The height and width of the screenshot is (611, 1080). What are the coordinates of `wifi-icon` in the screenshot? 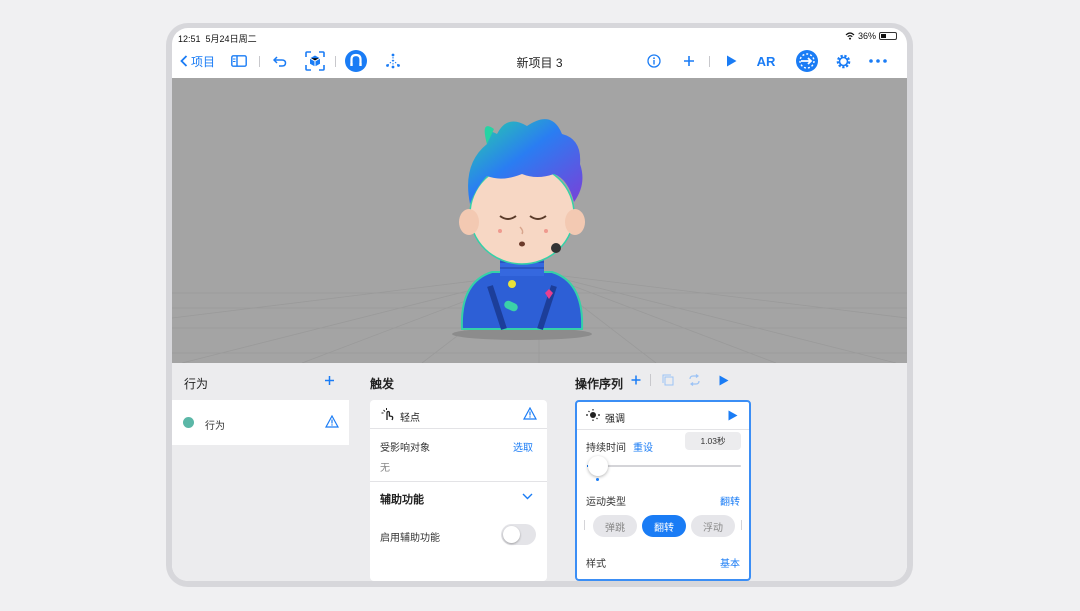 It's located at (850, 36).